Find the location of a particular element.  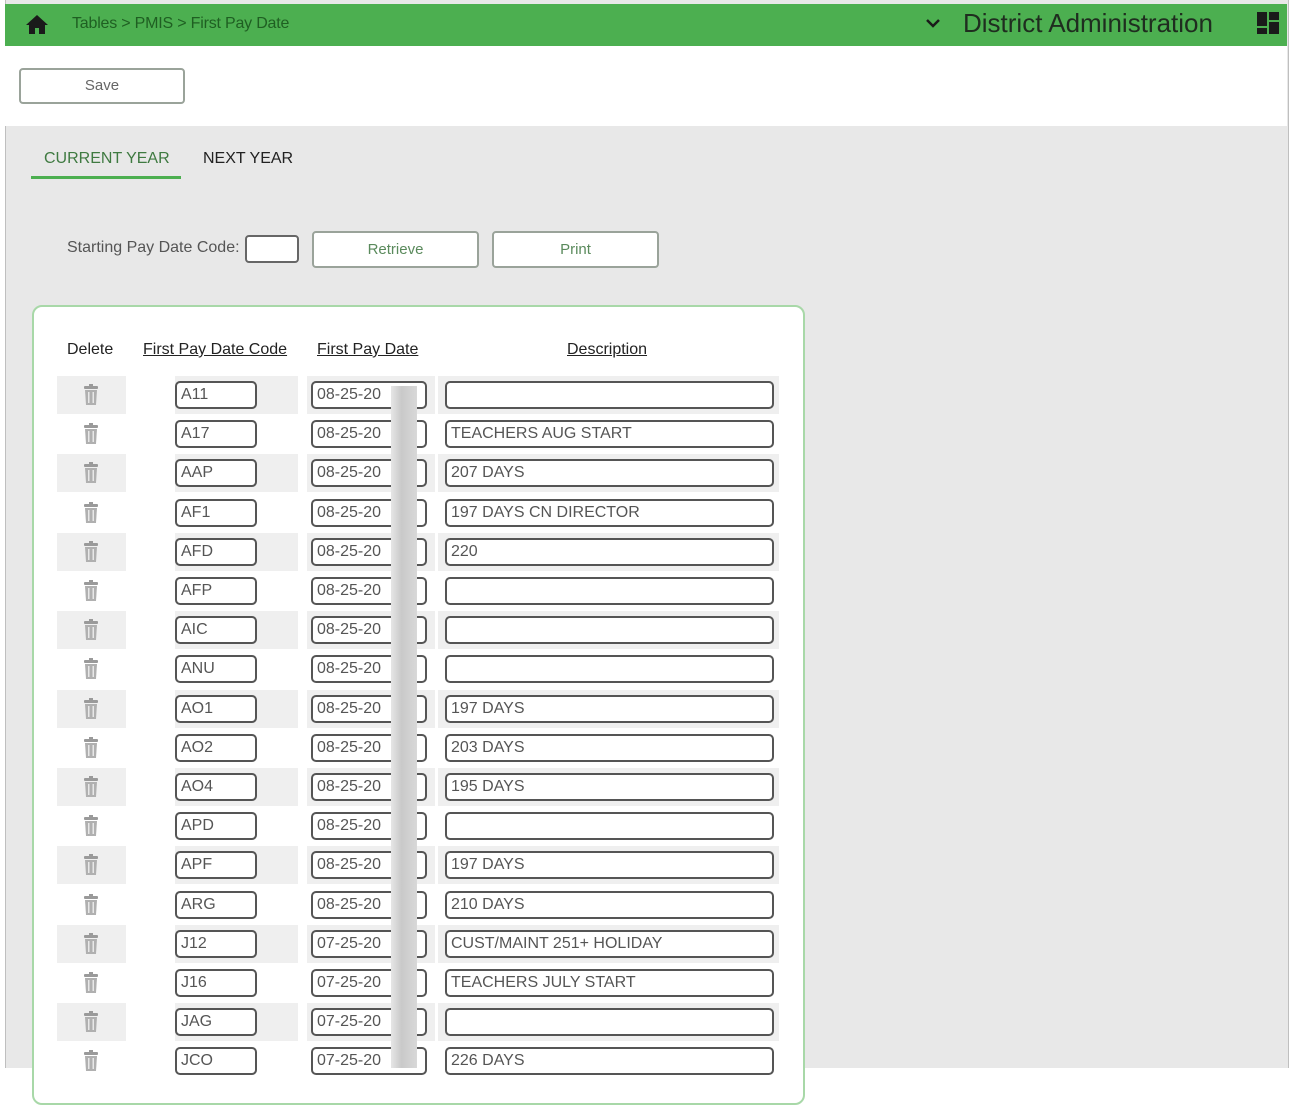

grid-icon is located at coordinates (1268, 23).